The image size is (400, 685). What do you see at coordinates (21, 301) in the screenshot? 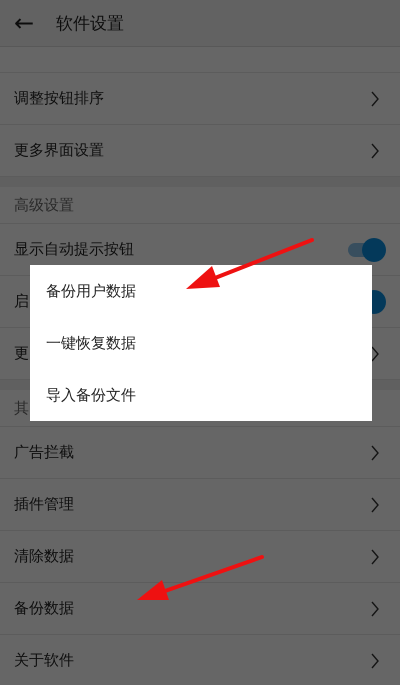
I see `row-label: 启` at bounding box center [21, 301].